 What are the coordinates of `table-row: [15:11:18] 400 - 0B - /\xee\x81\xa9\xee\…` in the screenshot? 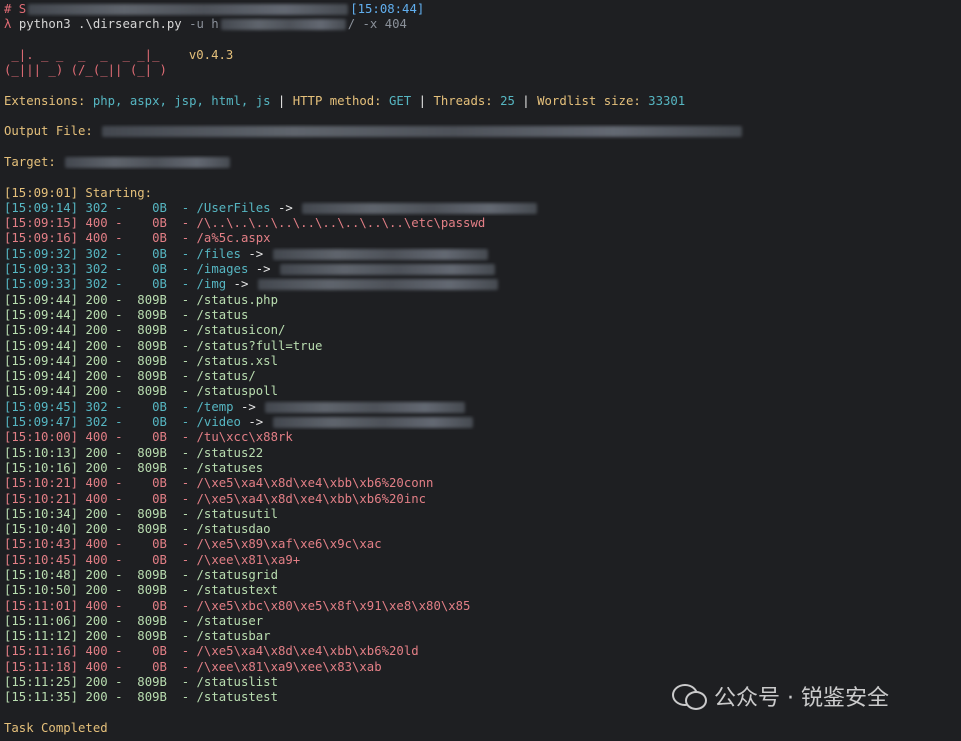 It's located at (193, 666).